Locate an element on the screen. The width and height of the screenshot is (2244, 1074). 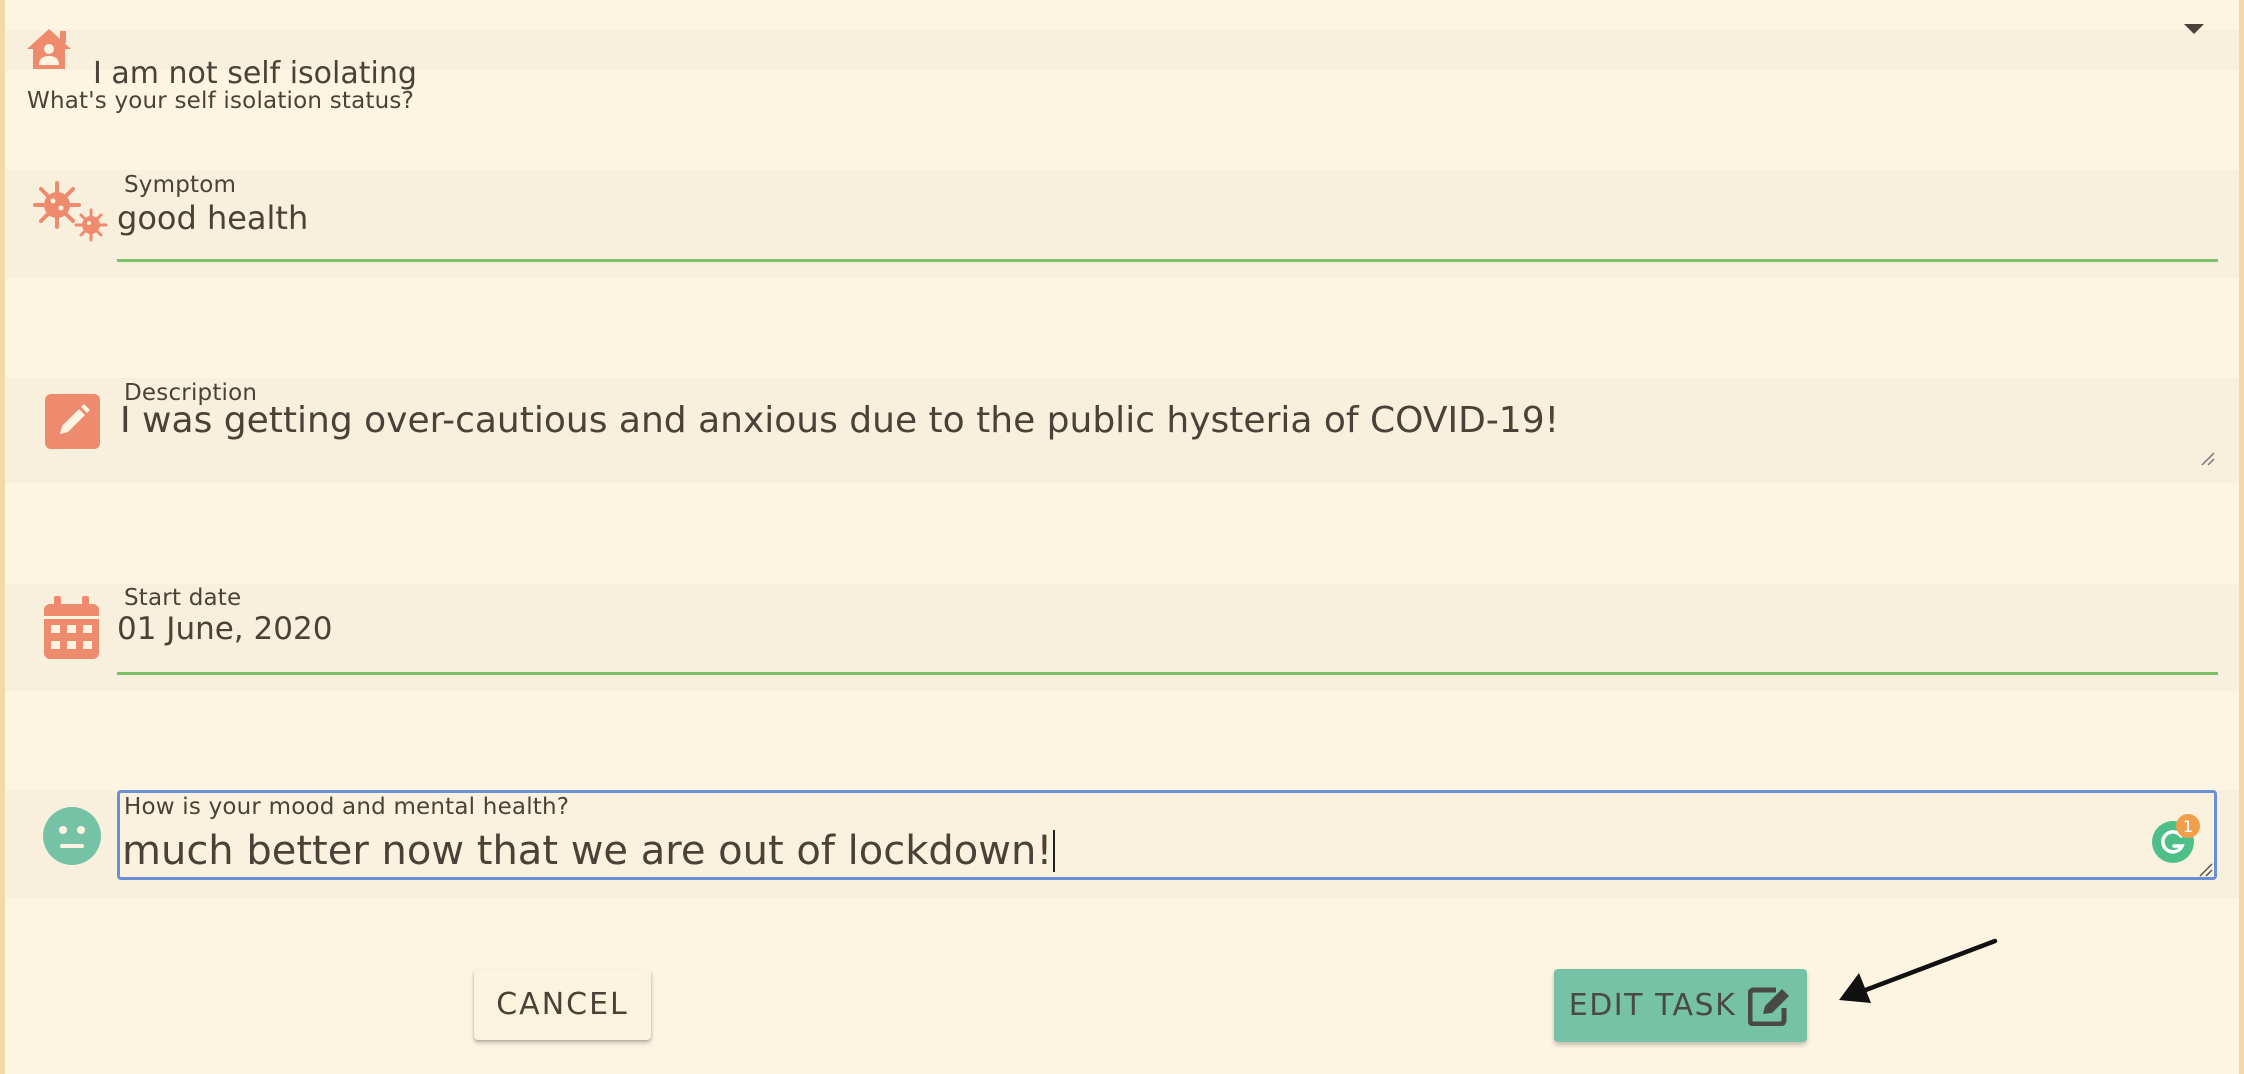
text-cursor is located at coordinates (1054, 851).